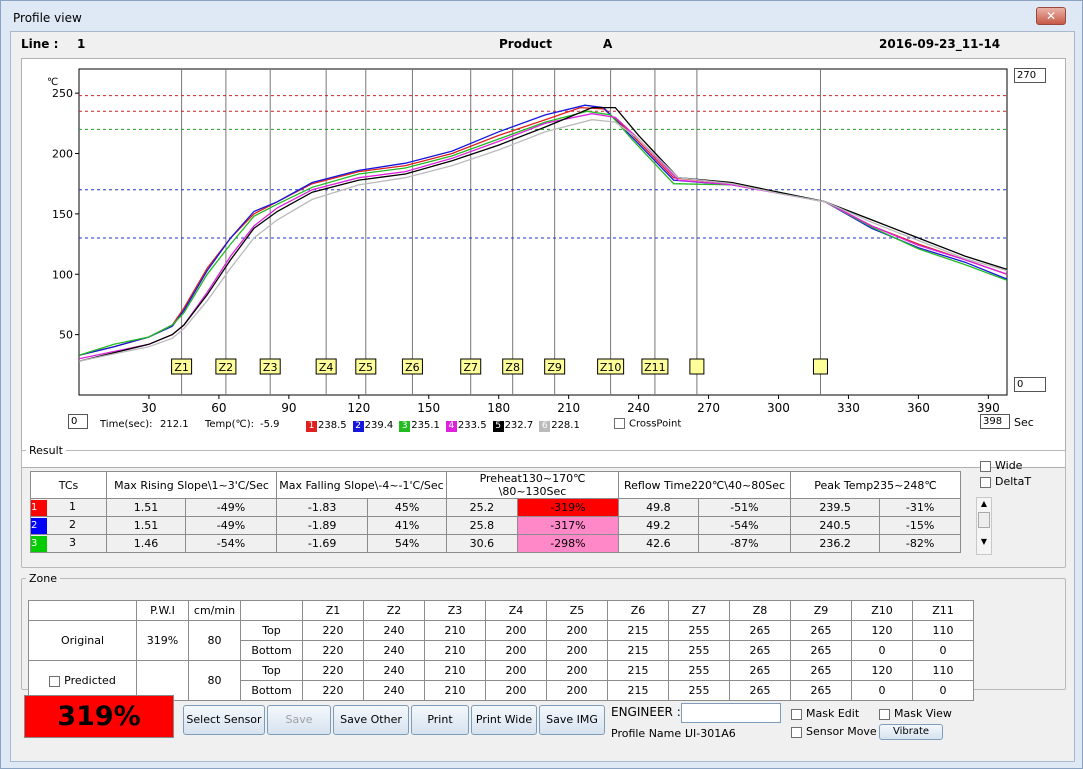  What do you see at coordinates (985, 482) in the screenshot?
I see `deltat-checkbox` at bounding box center [985, 482].